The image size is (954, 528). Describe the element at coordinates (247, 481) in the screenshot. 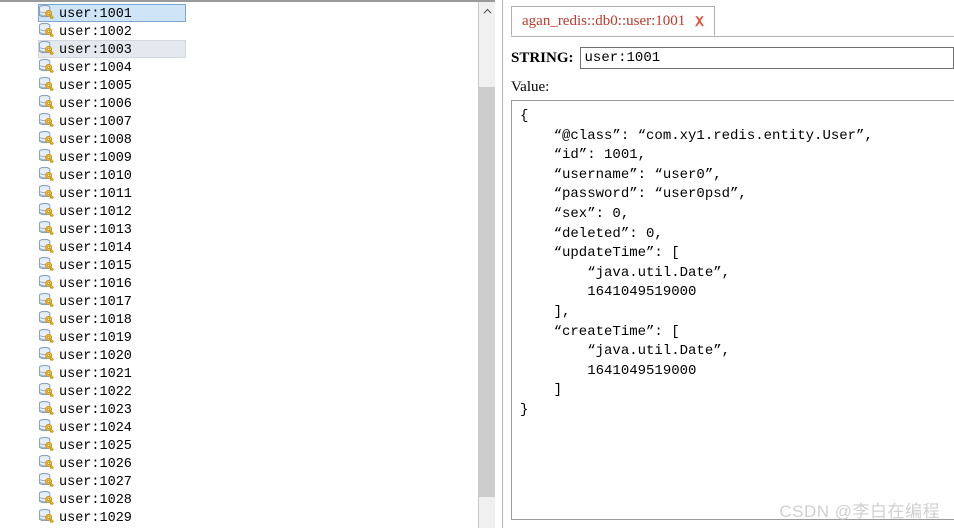

I see `key-list-item: user:1027` at that location.